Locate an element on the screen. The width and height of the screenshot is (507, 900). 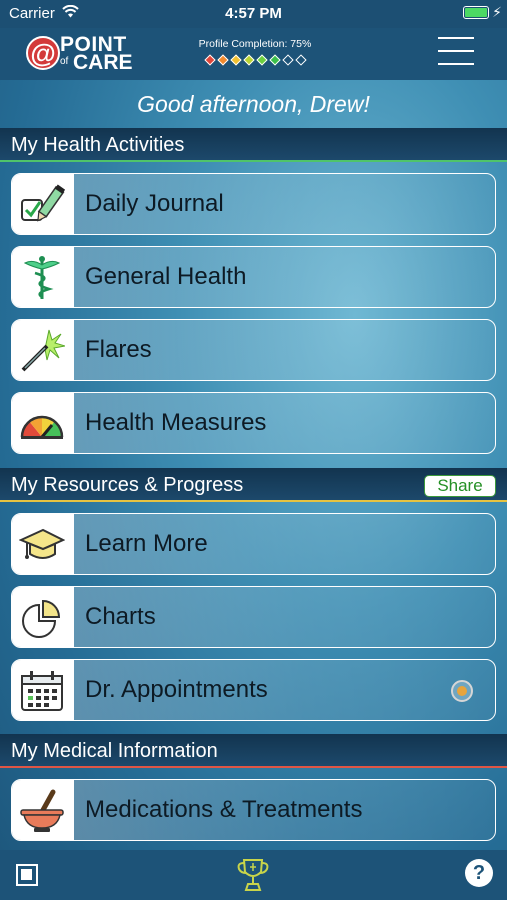
section-title: My Health Activities is located at coordinates (98, 145).